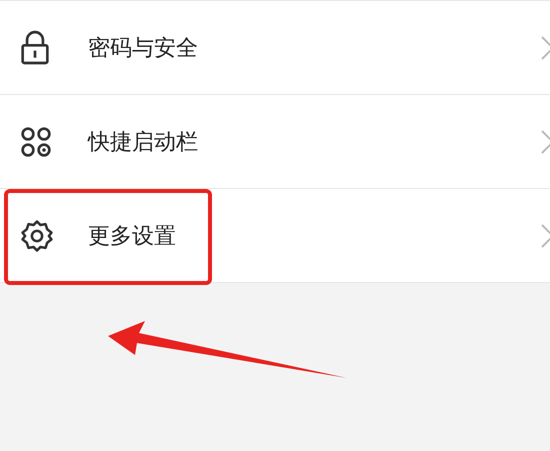 This screenshot has height=451, width=550. What do you see at coordinates (36, 142) in the screenshot?
I see `circles-icon` at bounding box center [36, 142].